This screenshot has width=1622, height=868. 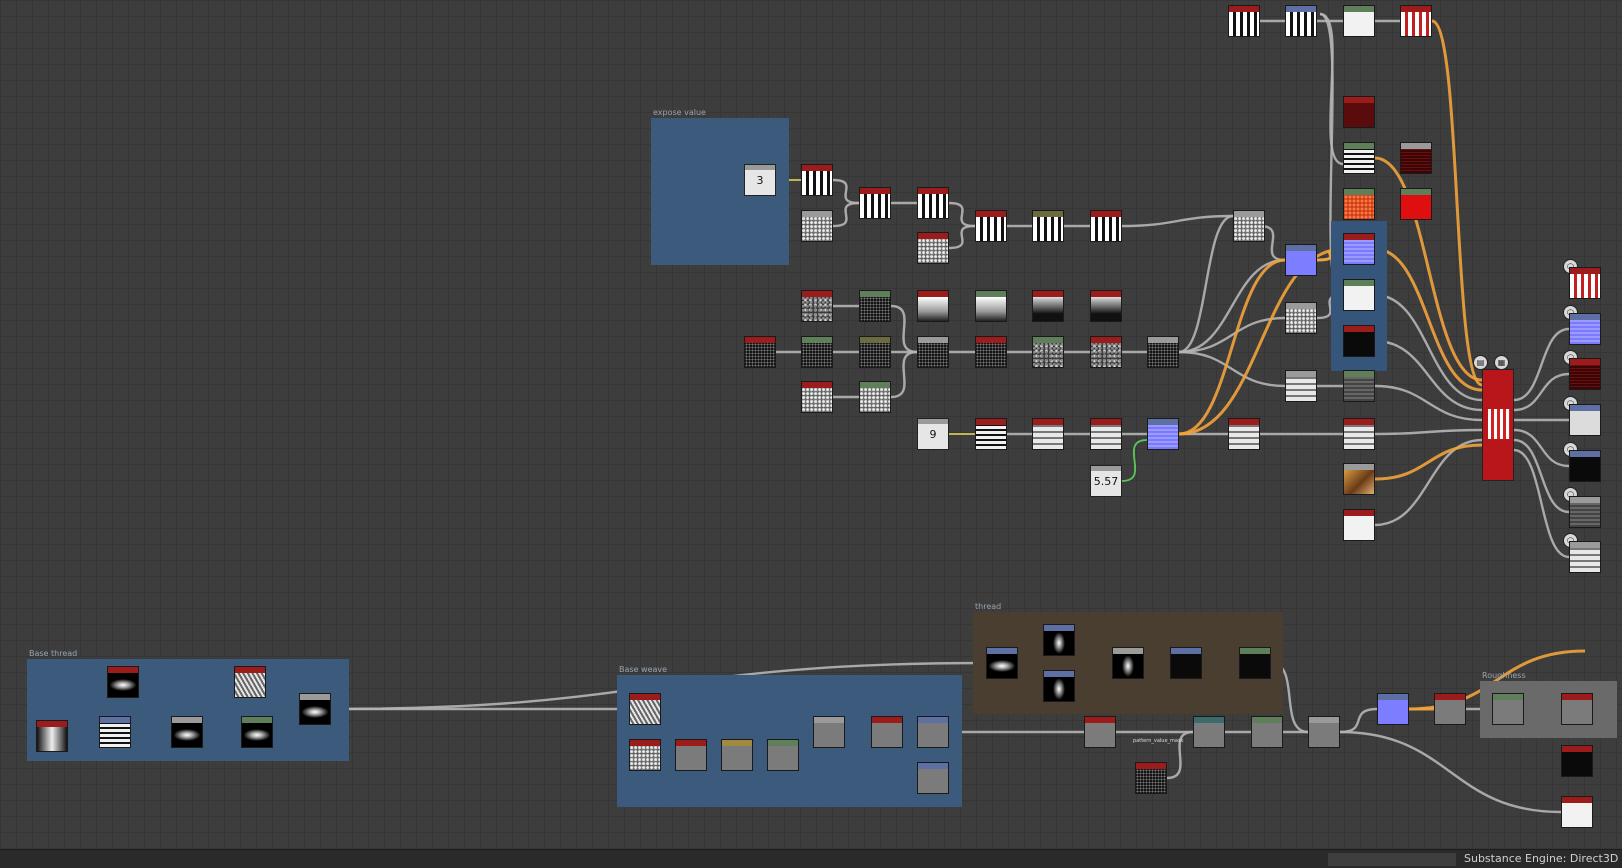 What do you see at coordinates (760, 180) in the screenshot?
I see `value-node: 3` at bounding box center [760, 180].